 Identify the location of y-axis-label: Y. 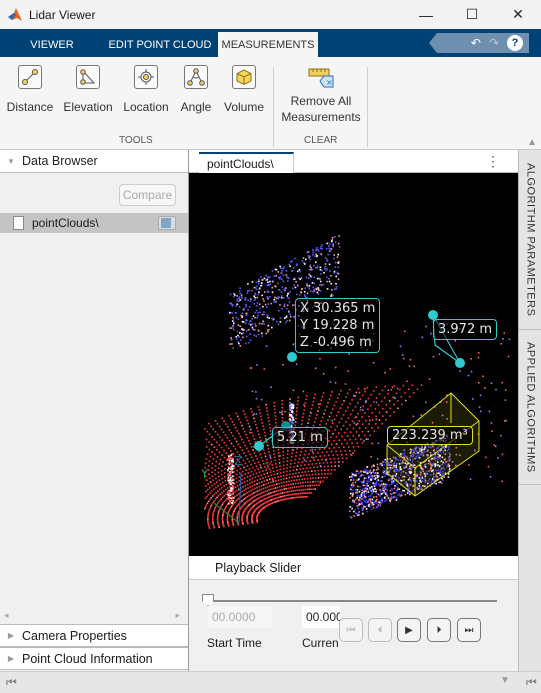
(204, 474).